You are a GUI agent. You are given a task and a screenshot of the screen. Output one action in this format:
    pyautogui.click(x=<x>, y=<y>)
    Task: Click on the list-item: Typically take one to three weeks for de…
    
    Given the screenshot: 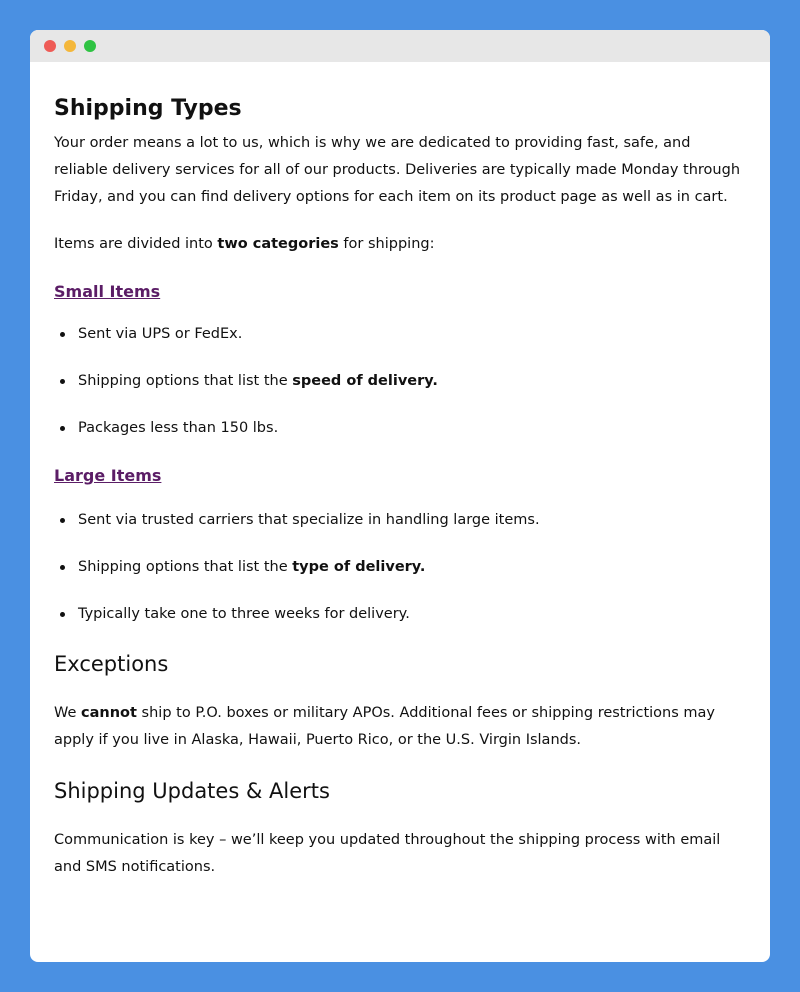 What is the action you would take?
    pyautogui.click(x=400, y=614)
    